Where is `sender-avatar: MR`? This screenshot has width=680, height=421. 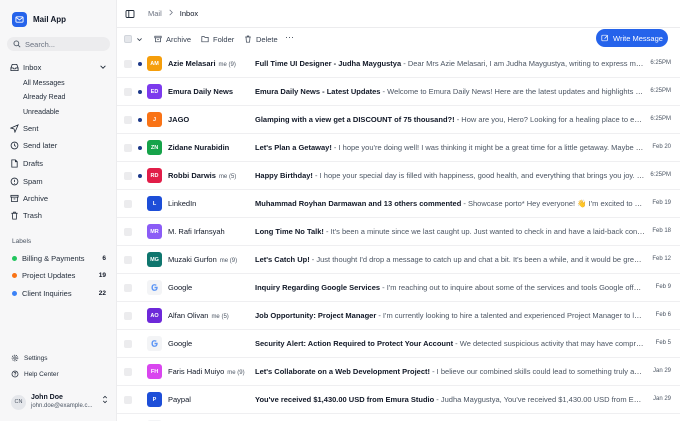 sender-avatar: MR is located at coordinates (154, 231).